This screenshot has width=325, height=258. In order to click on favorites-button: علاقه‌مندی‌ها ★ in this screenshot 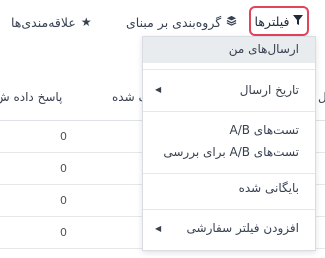, I will do `click(51, 22)`.